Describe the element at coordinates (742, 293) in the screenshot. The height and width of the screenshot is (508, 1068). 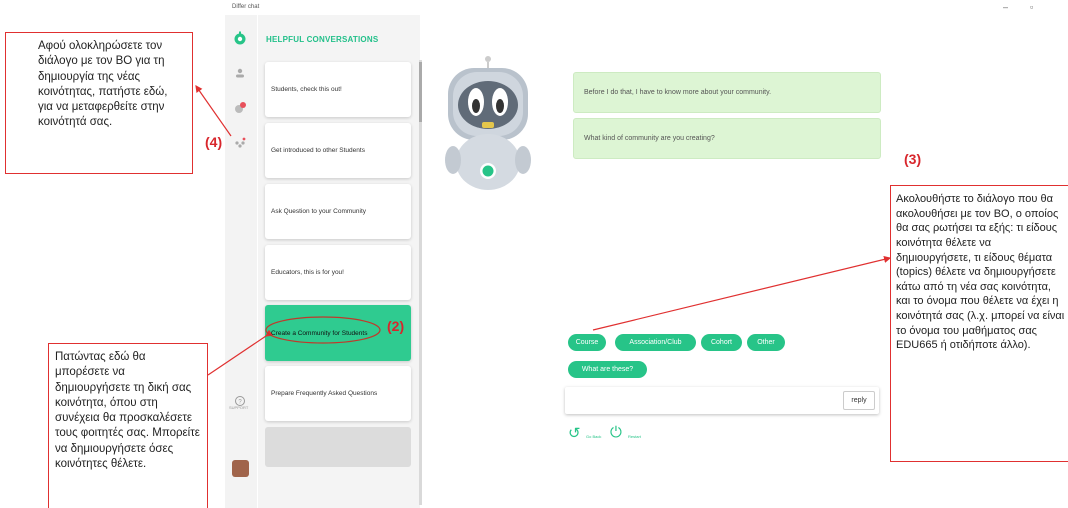
I see `arrow-note3` at that location.